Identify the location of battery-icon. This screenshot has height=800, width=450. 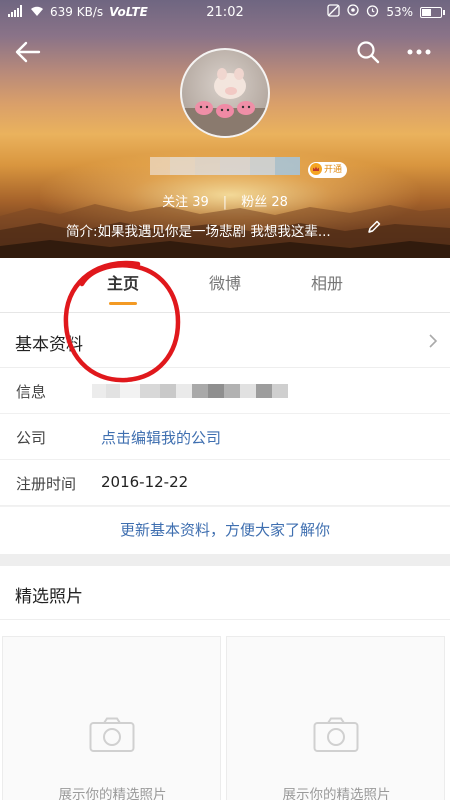
(432, 12).